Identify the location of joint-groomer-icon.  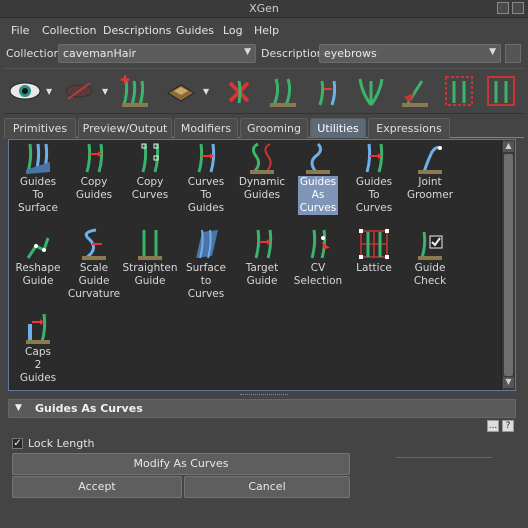
(430, 160).